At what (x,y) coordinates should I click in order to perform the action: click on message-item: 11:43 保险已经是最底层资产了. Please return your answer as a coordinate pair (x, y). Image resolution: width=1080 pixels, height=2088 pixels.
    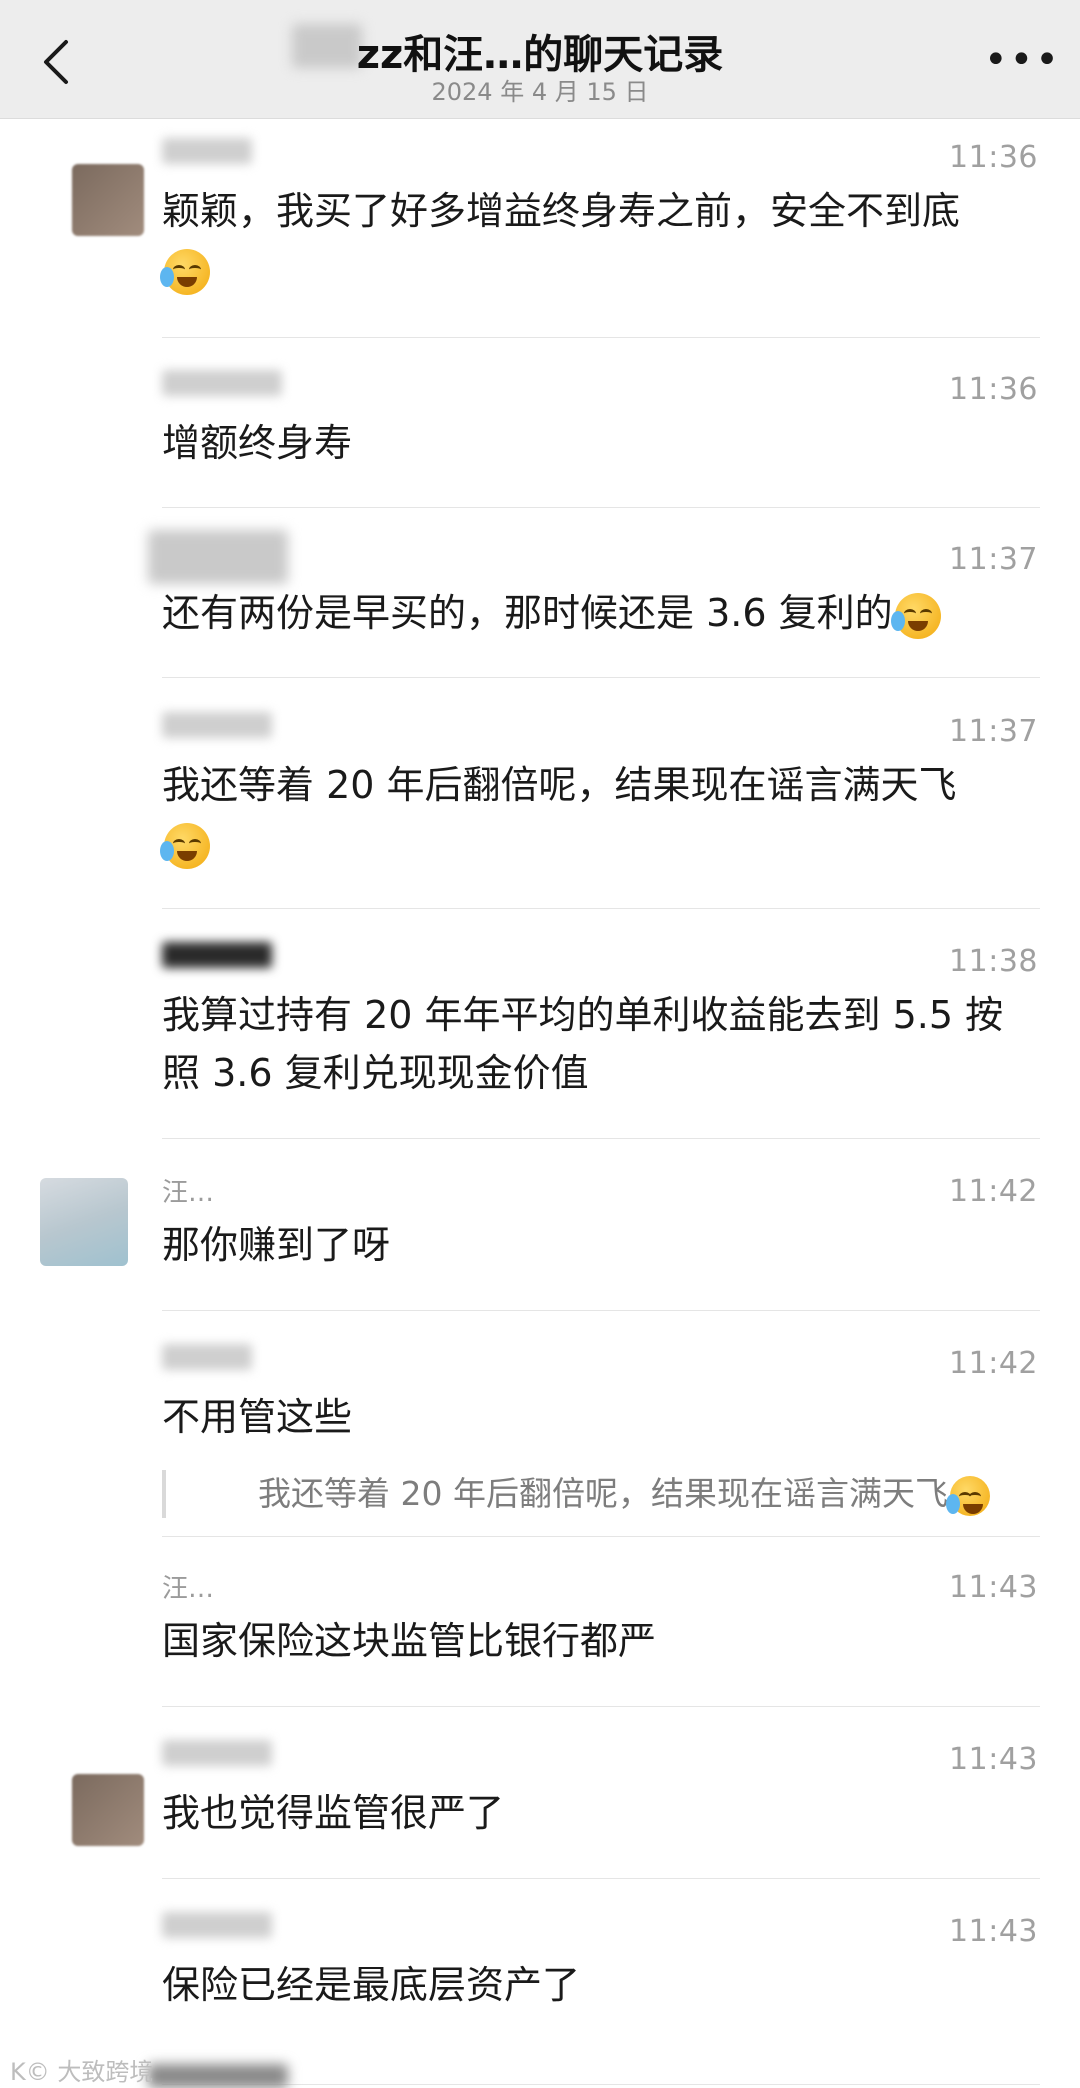
    Looking at the image, I should click on (540, 1991).